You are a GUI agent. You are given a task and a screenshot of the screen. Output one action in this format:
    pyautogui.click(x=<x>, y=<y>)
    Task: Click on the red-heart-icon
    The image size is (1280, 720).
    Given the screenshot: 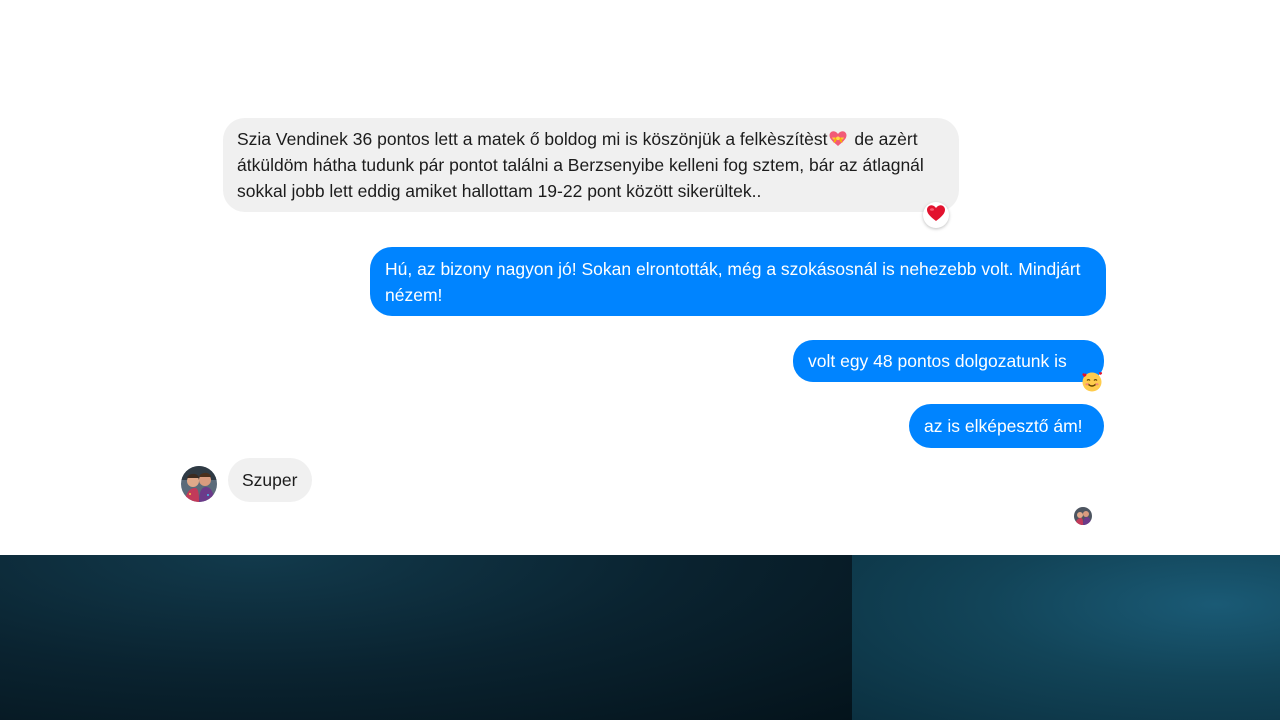 What is the action you would take?
    pyautogui.click(x=936, y=215)
    